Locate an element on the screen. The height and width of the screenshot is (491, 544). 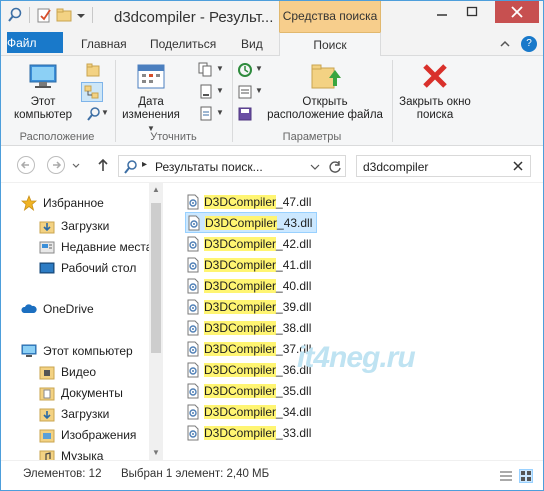
search-tools-context-header: Средства поиска is located at coordinates (330, 16).